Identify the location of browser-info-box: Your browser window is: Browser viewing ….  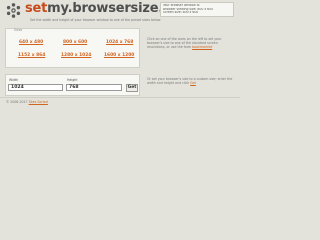
(197, 9).